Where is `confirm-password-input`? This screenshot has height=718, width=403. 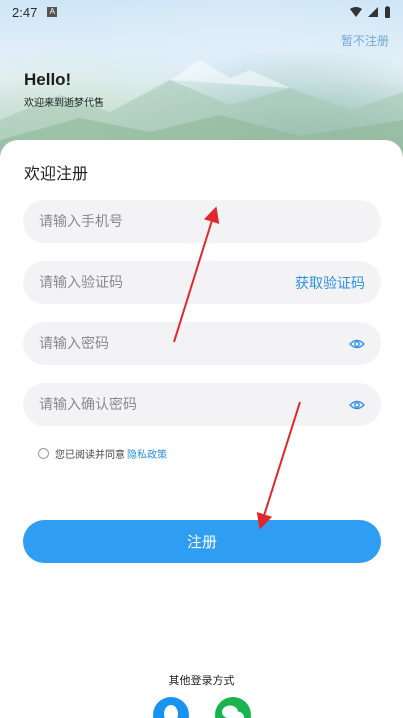 confirm-password-input is located at coordinates (194, 404).